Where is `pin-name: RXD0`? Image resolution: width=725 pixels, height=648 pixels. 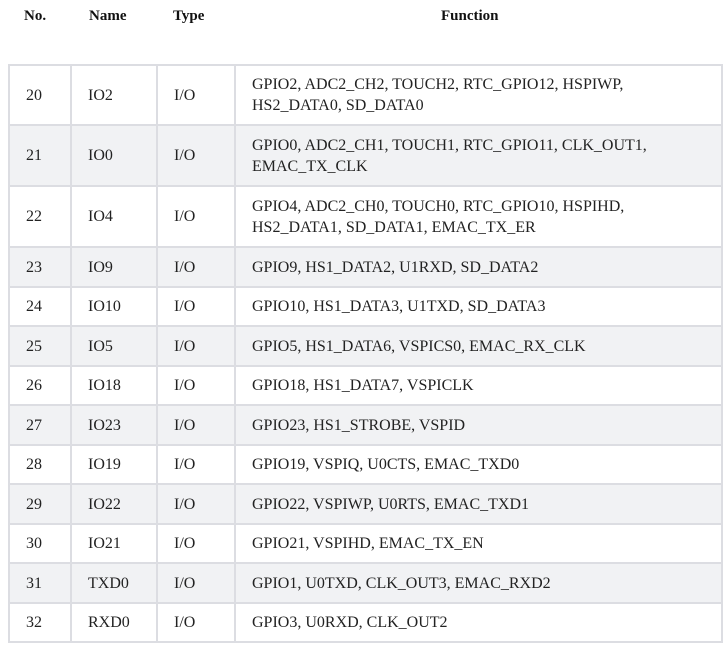 pin-name: RXD0 is located at coordinates (114, 622).